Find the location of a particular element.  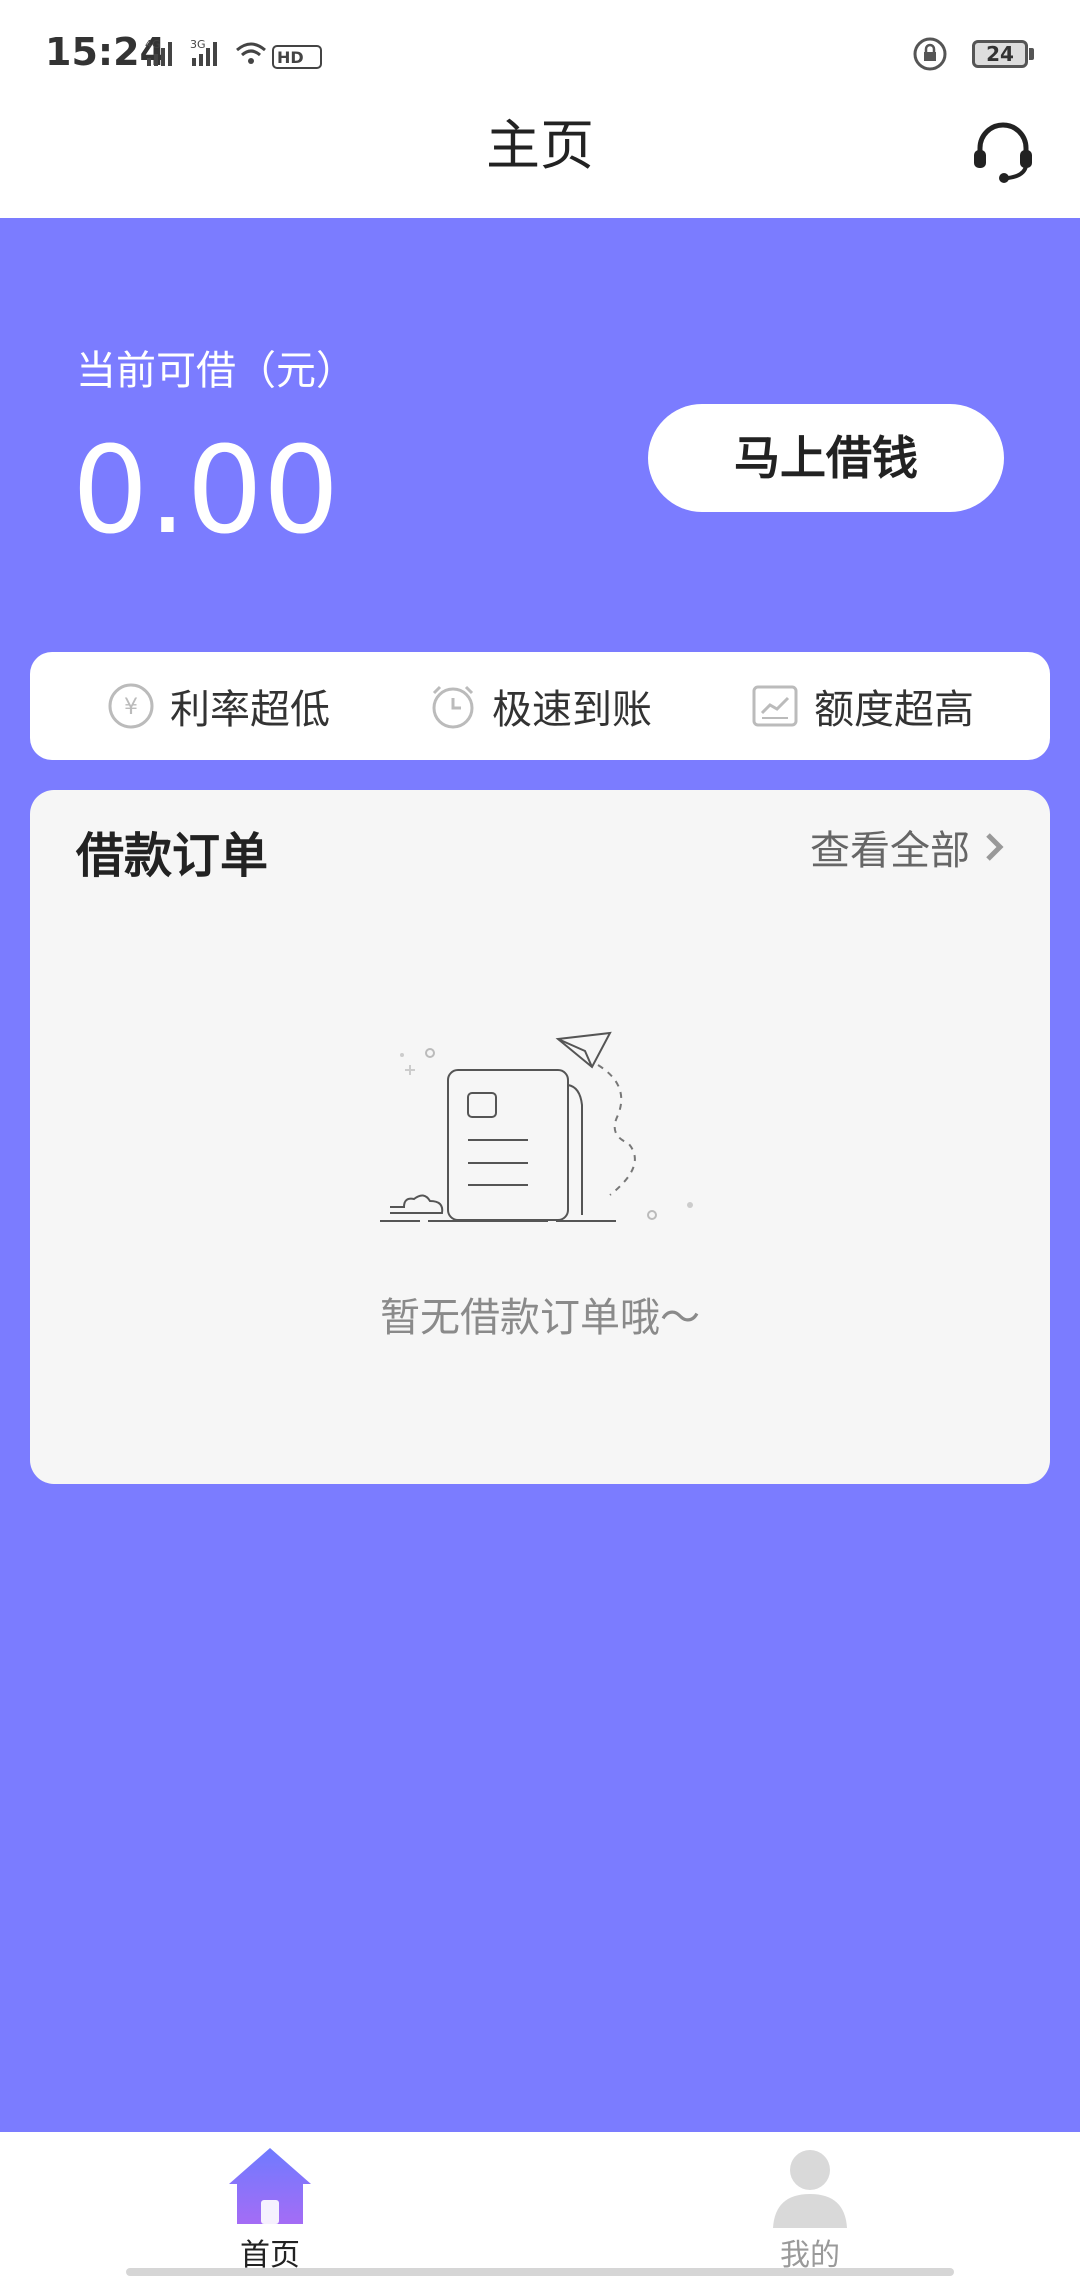

feature-label: 利率超低 is located at coordinates (250, 710).